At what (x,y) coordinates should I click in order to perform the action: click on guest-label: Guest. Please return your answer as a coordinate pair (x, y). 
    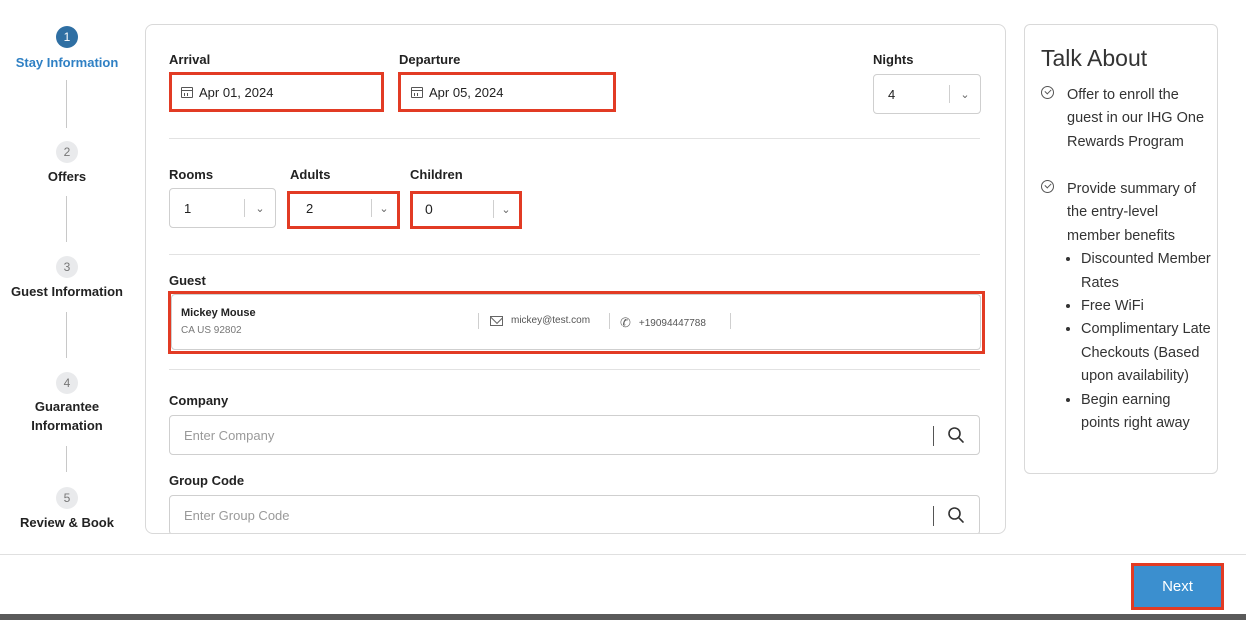
    Looking at the image, I should click on (187, 280).